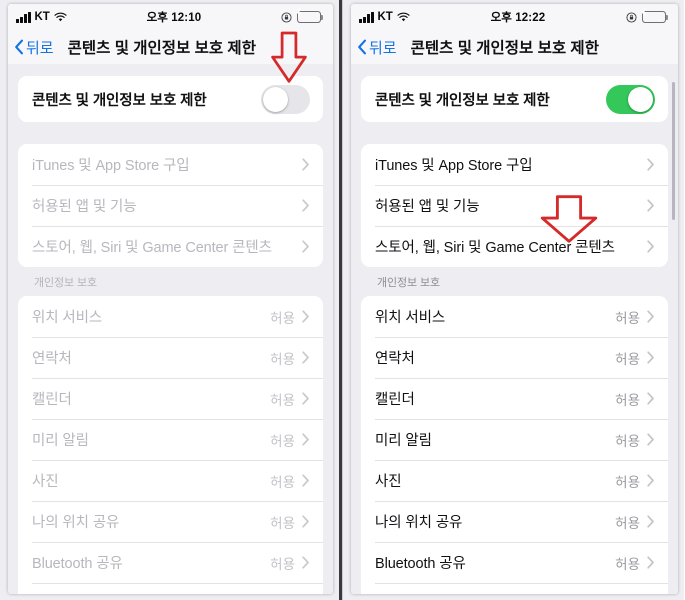  What do you see at coordinates (60, 17) in the screenshot?
I see `wifi-icon` at bounding box center [60, 17].